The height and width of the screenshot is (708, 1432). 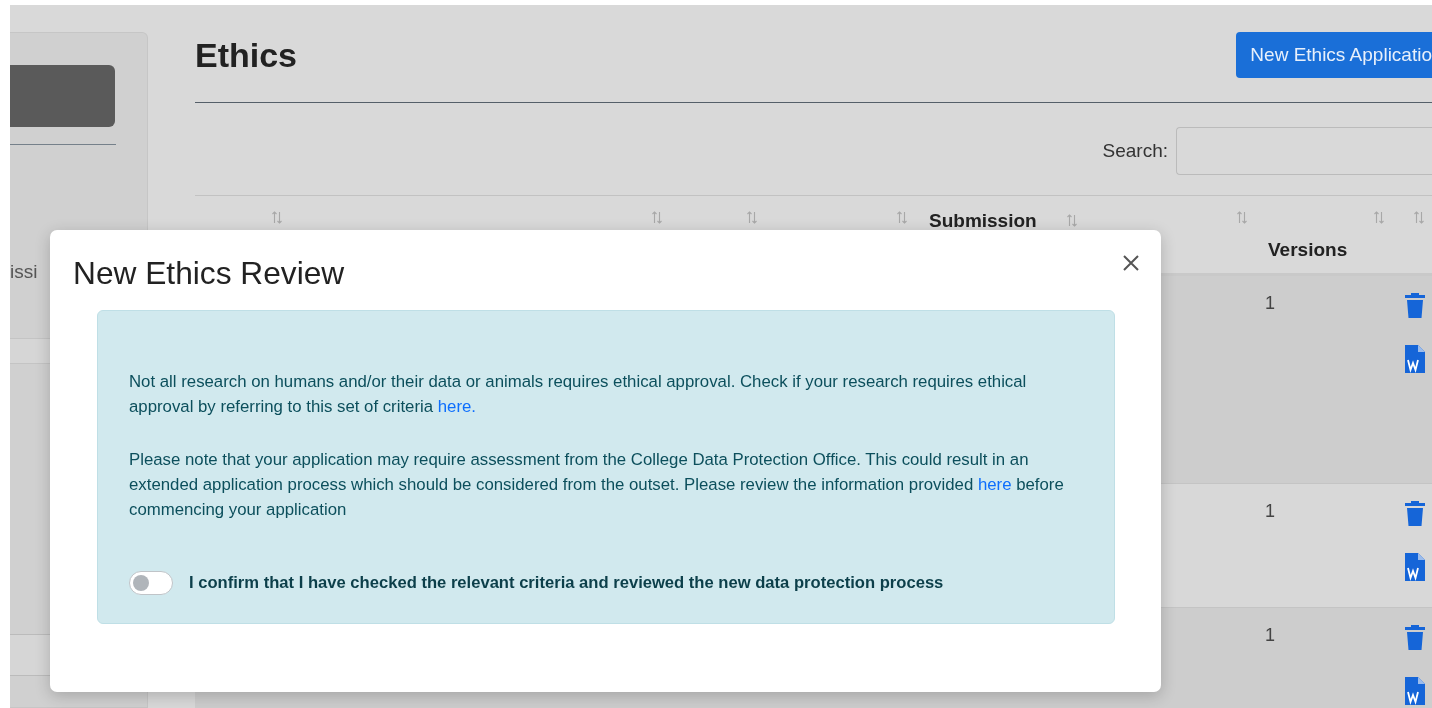 I want to click on column-header: Submission, so click(x=983, y=220).